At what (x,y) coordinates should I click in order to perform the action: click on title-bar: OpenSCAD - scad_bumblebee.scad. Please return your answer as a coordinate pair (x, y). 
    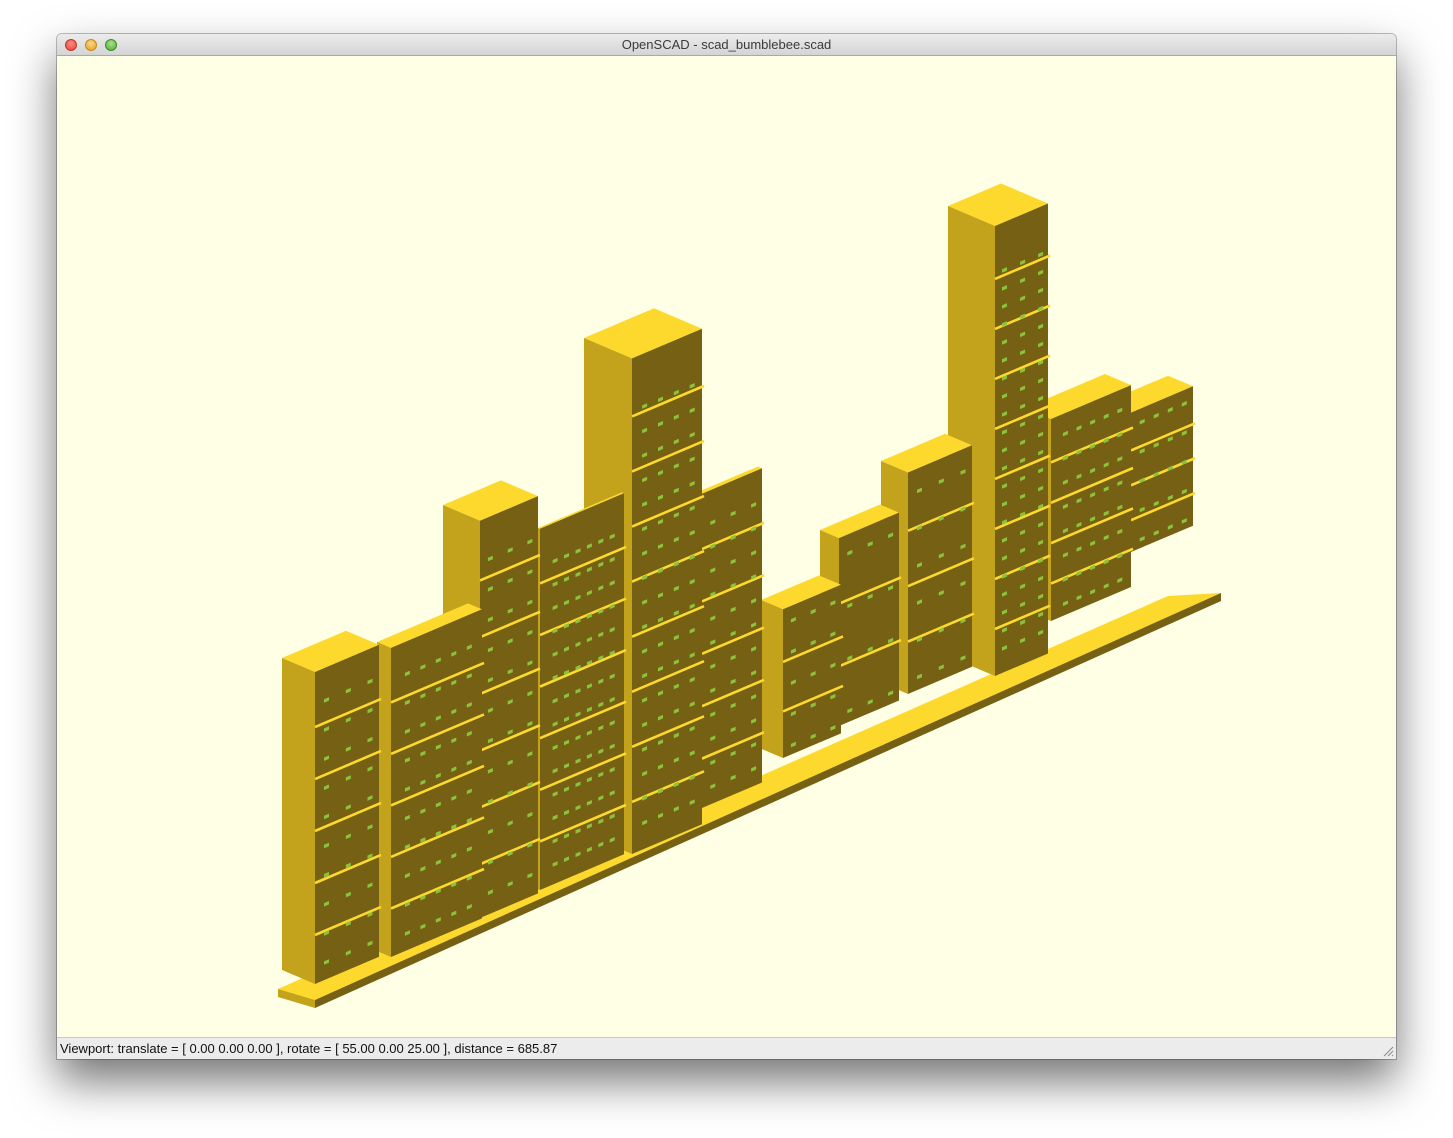
    Looking at the image, I should click on (726, 45).